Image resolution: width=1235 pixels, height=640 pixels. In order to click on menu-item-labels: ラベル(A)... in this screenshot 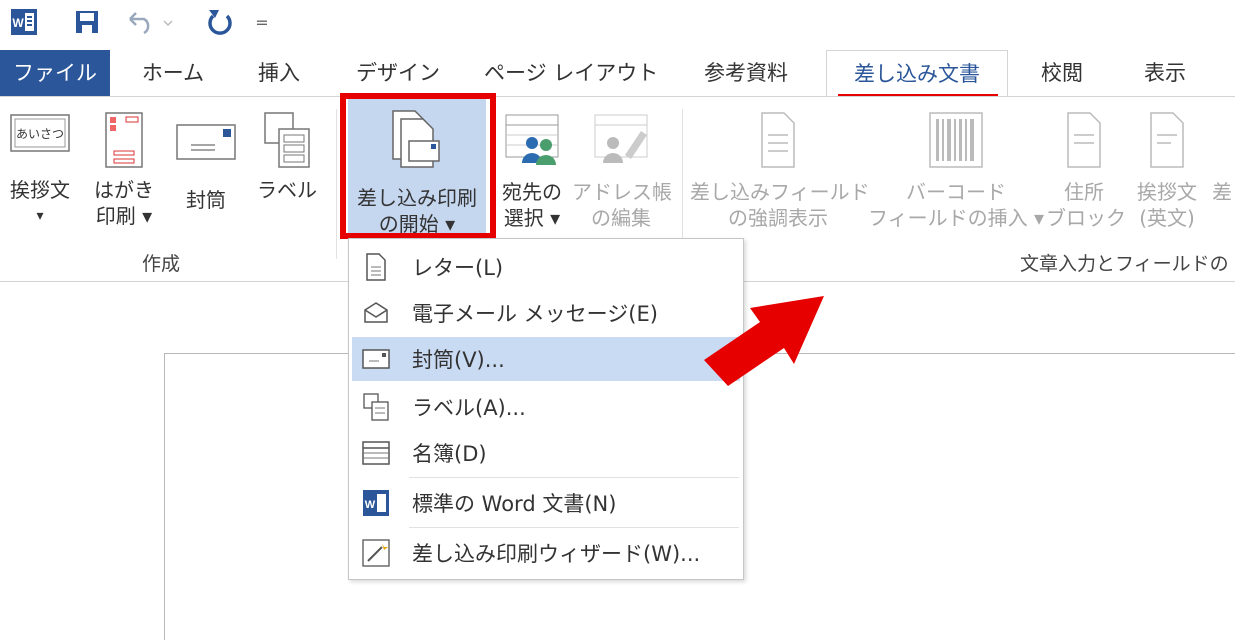, I will do `click(546, 407)`.